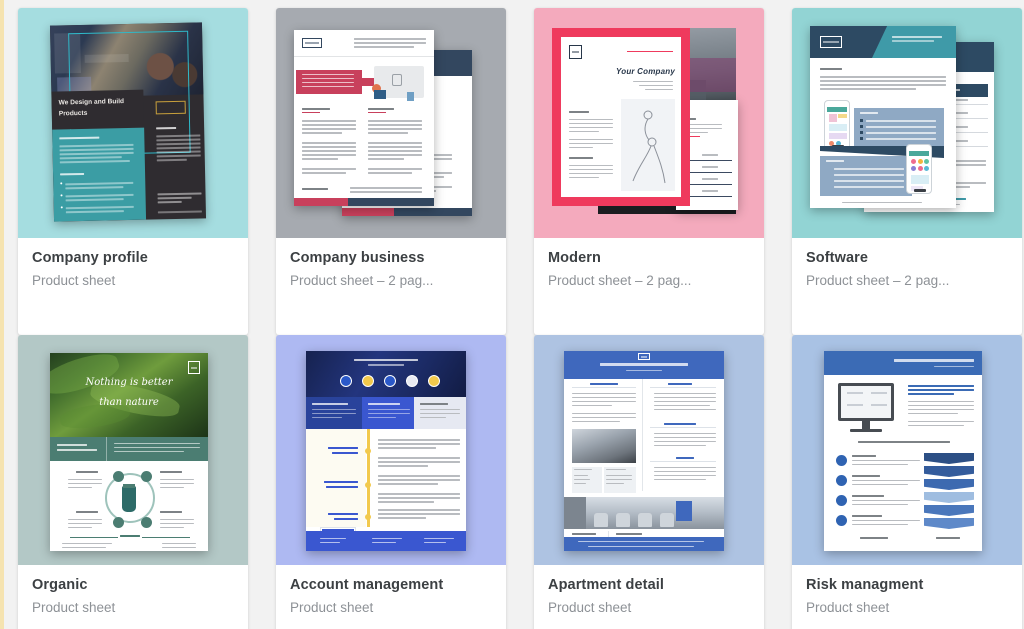 The image size is (1024, 629). What do you see at coordinates (606, 585) in the screenshot?
I see `card-title: Apartment detail` at bounding box center [606, 585].